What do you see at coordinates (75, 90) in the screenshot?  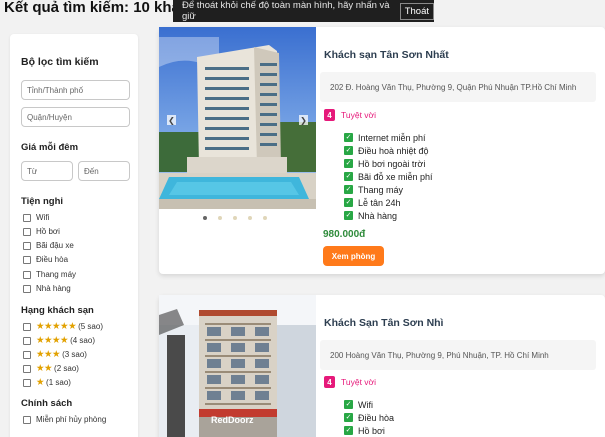 I see `city-input: Tỉnh/Thành phố` at bounding box center [75, 90].